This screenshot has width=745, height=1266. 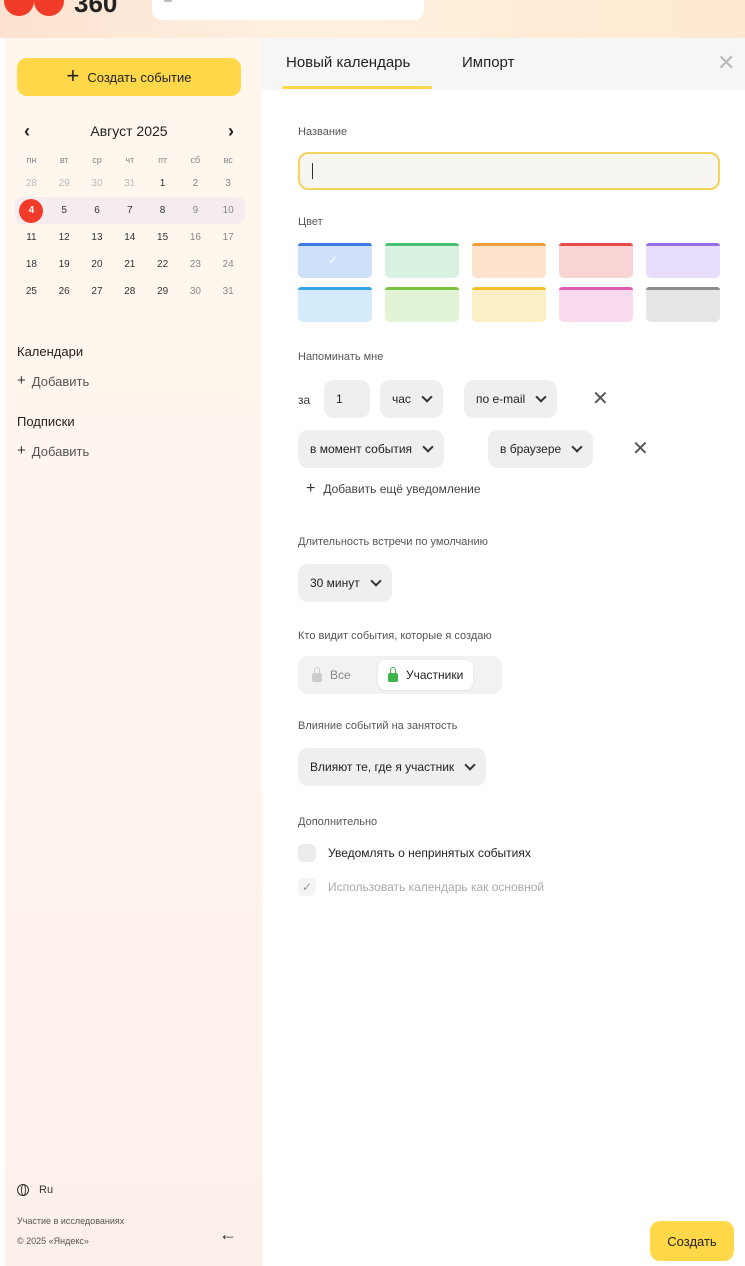 What do you see at coordinates (195, 160) in the screenshot?
I see `weekday-label: сб` at bounding box center [195, 160].